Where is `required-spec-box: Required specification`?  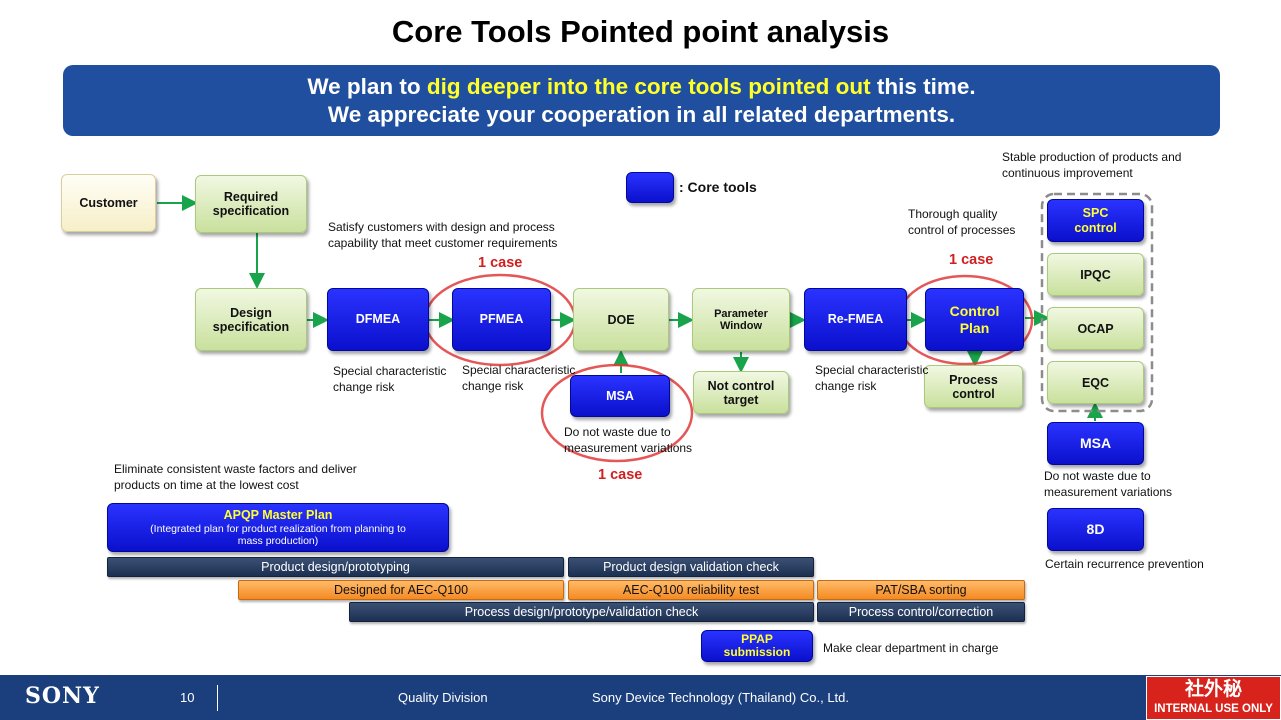 required-spec-box: Required specification is located at coordinates (251, 204).